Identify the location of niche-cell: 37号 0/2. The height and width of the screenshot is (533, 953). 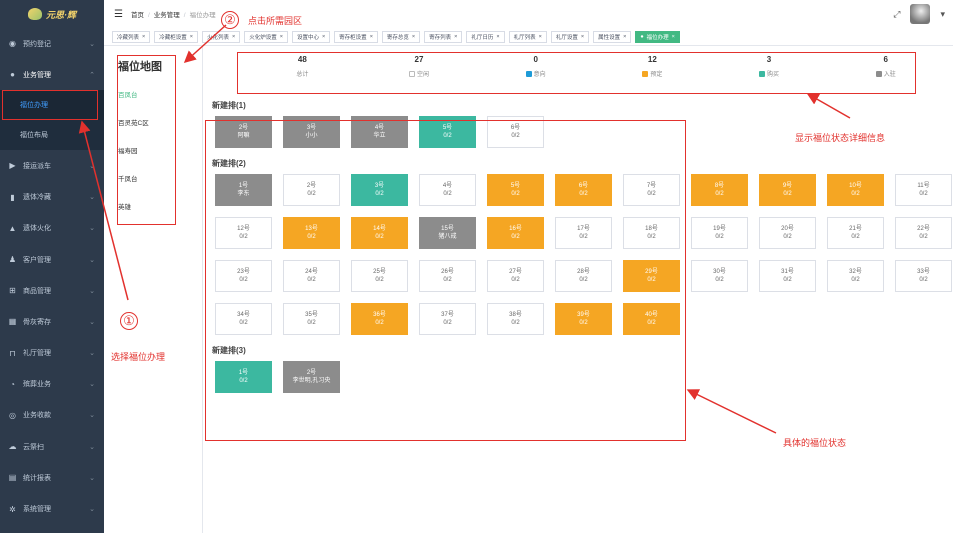
(447, 319).